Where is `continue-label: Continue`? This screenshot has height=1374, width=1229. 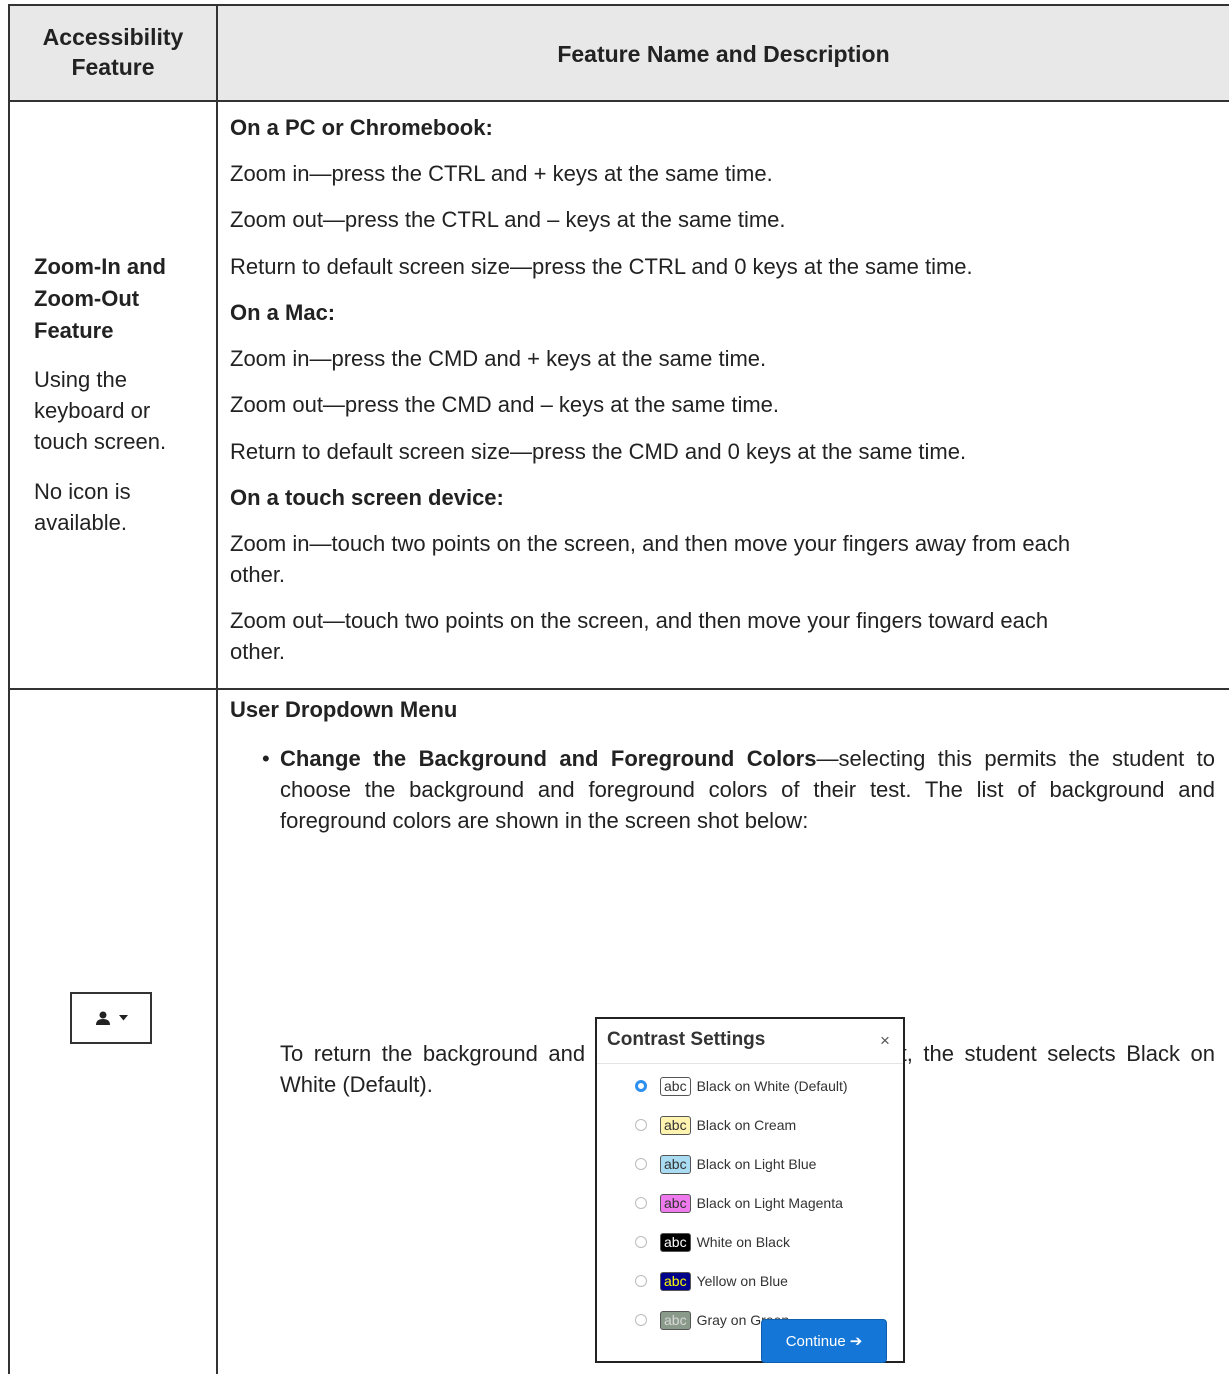
continue-label: Continue is located at coordinates (815, 1341).